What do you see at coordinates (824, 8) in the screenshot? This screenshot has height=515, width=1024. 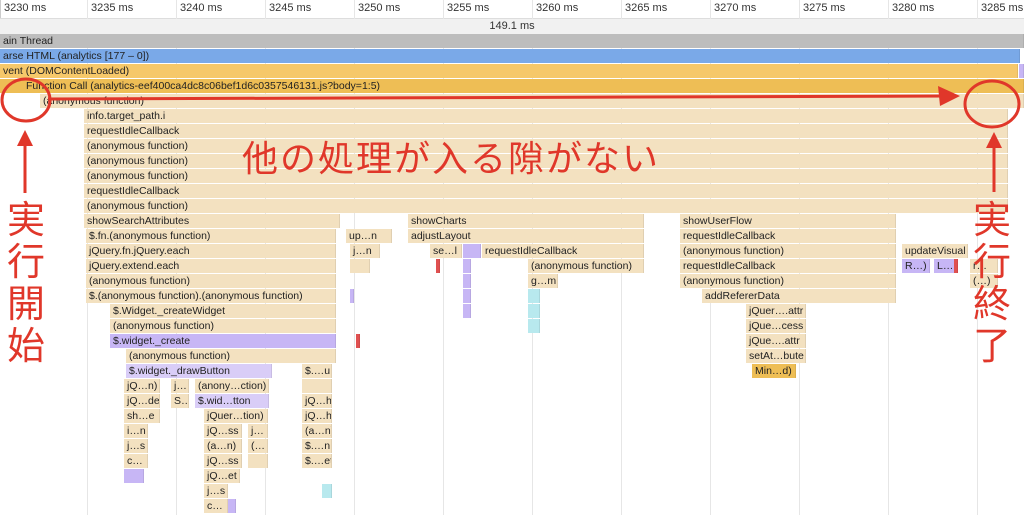 I see `tick-label: 3275 ms` at bounding box center [824, 8].